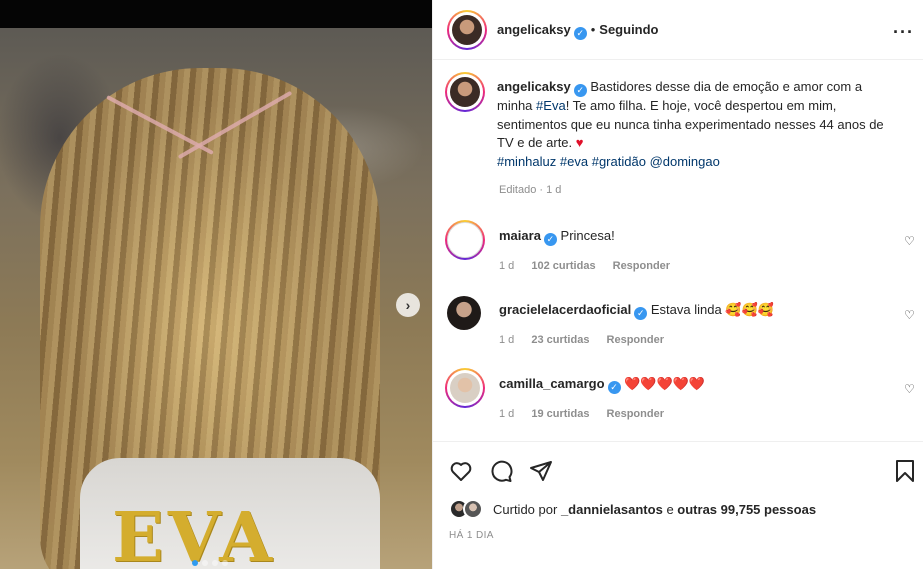 The image size is (923, 569). What do you see at coordinates (471, 535) in the screenshot?
I see `post-time-ago: HÁ 1 DIA` at bounding box center [471, 535].